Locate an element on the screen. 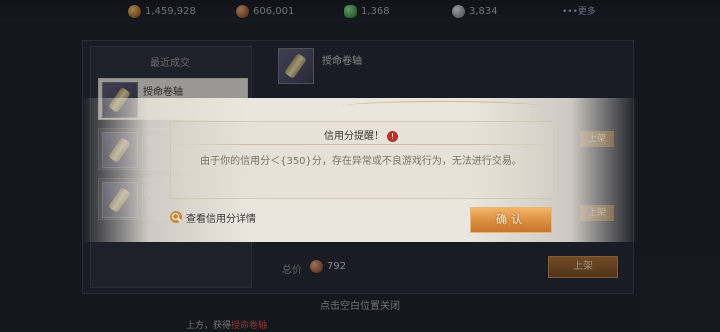 This screenshot has height=332, width=720. magnifier-icon is located at coordinates (176, 217).